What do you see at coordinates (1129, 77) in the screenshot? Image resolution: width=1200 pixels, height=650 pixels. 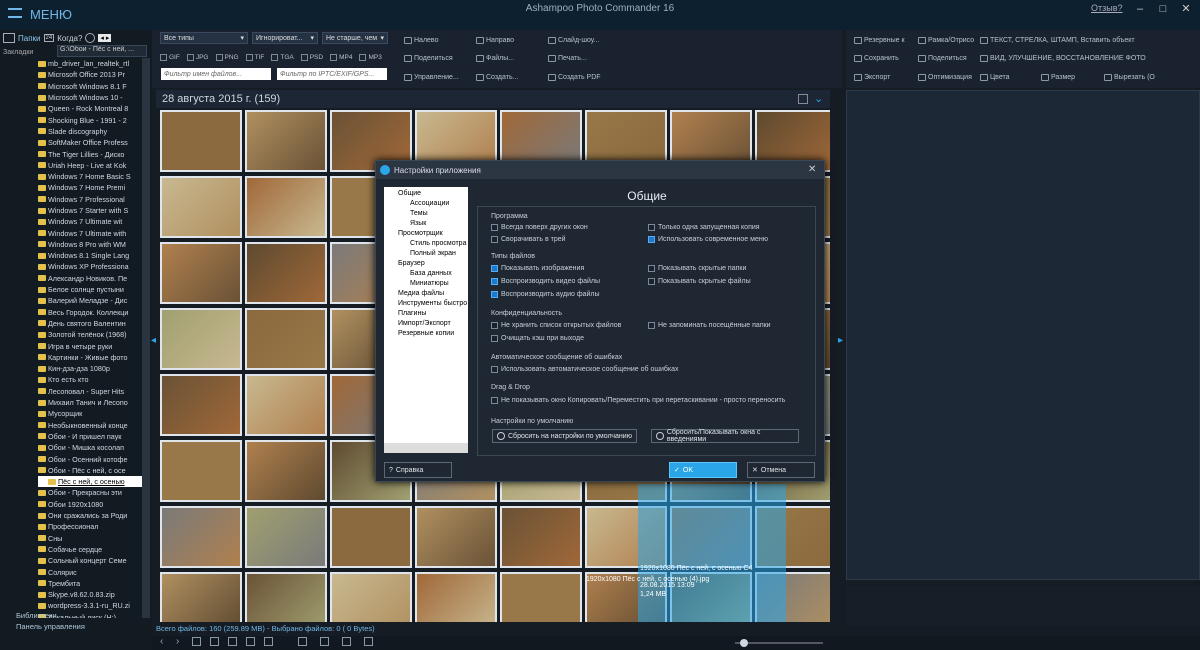 I see `cut-button: Вырезать (О` at bounding box center [1129, 77].